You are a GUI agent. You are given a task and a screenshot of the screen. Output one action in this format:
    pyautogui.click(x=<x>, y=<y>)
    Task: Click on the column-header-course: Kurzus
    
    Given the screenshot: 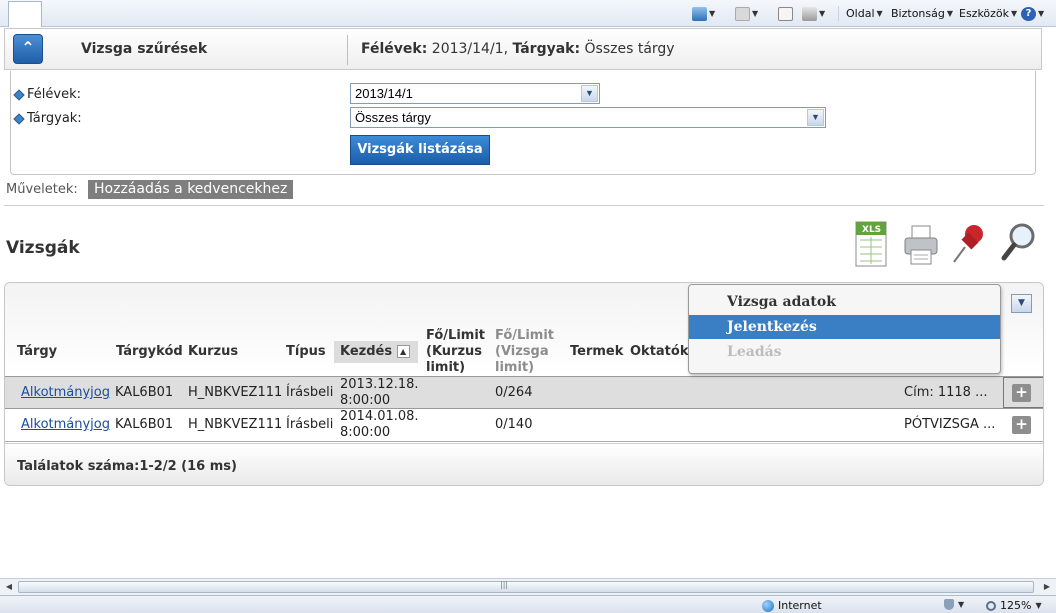 What is the action you would take?
    pyautogui.click(x=213, y=352)
    